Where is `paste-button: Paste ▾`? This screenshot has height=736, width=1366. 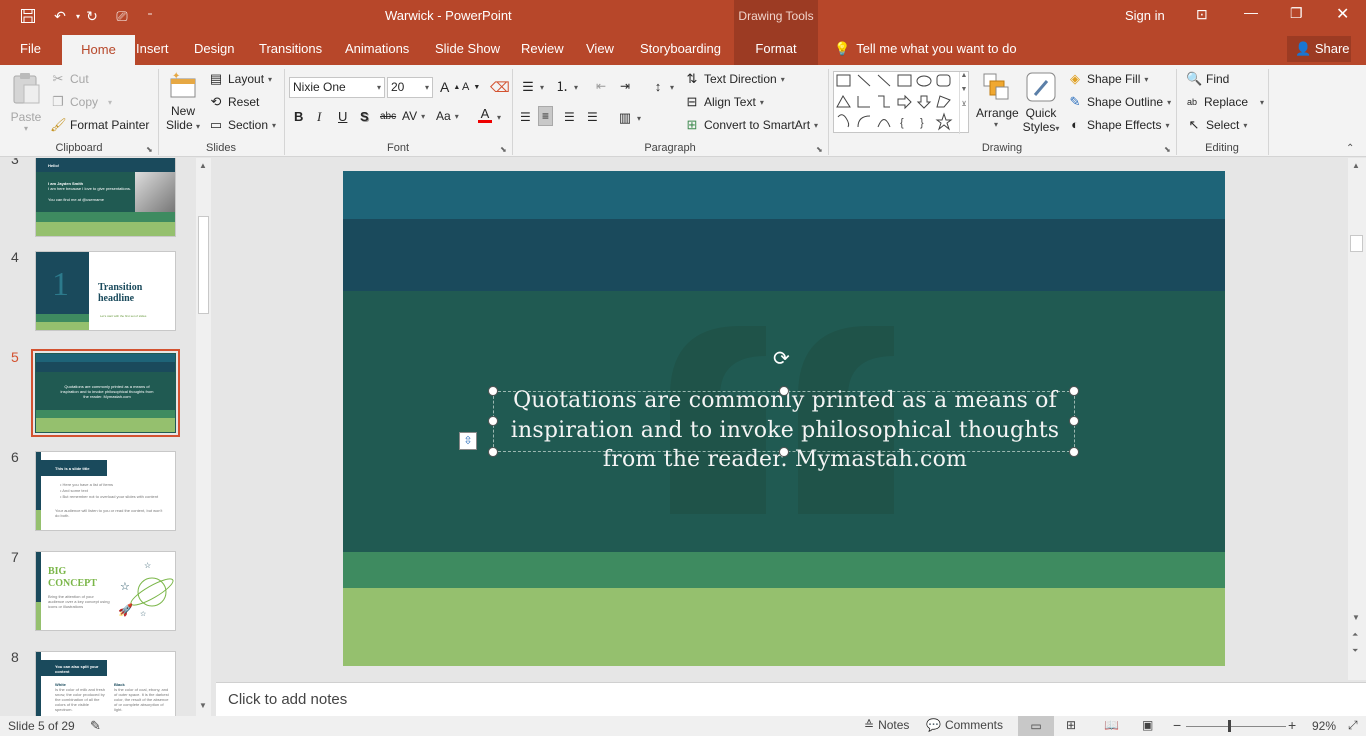
paste-button: Paste ▾ is located at coordinates (26, 105).